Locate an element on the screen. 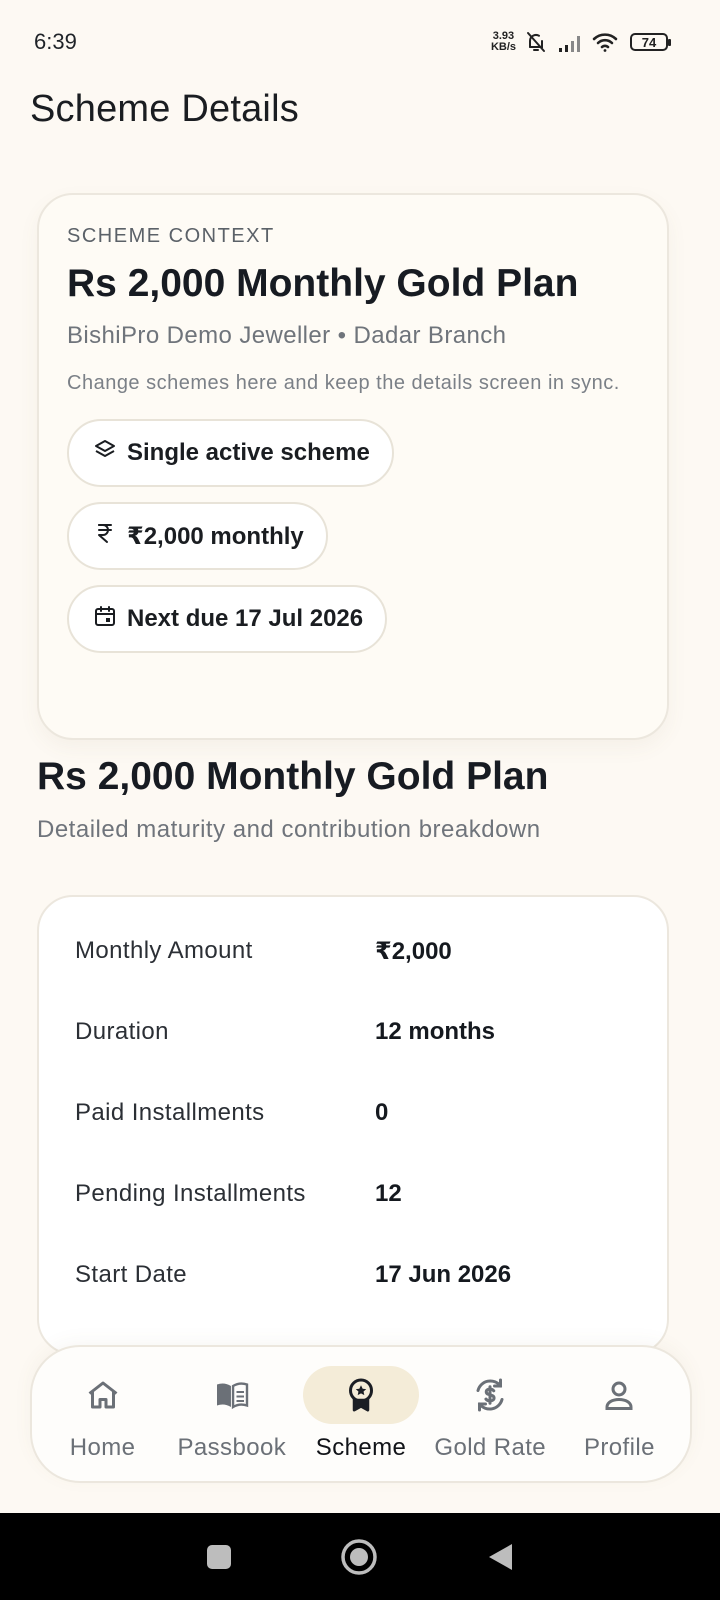 The image size is (720, 1600). detail-row-paid-installments: Paid Installments 0 is located at coordinates (353, 1139).